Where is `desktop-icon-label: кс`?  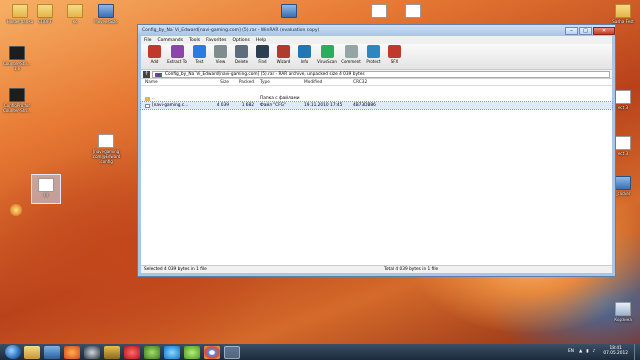
desktop-icon-label: кс is located at coordinates (75, 21).